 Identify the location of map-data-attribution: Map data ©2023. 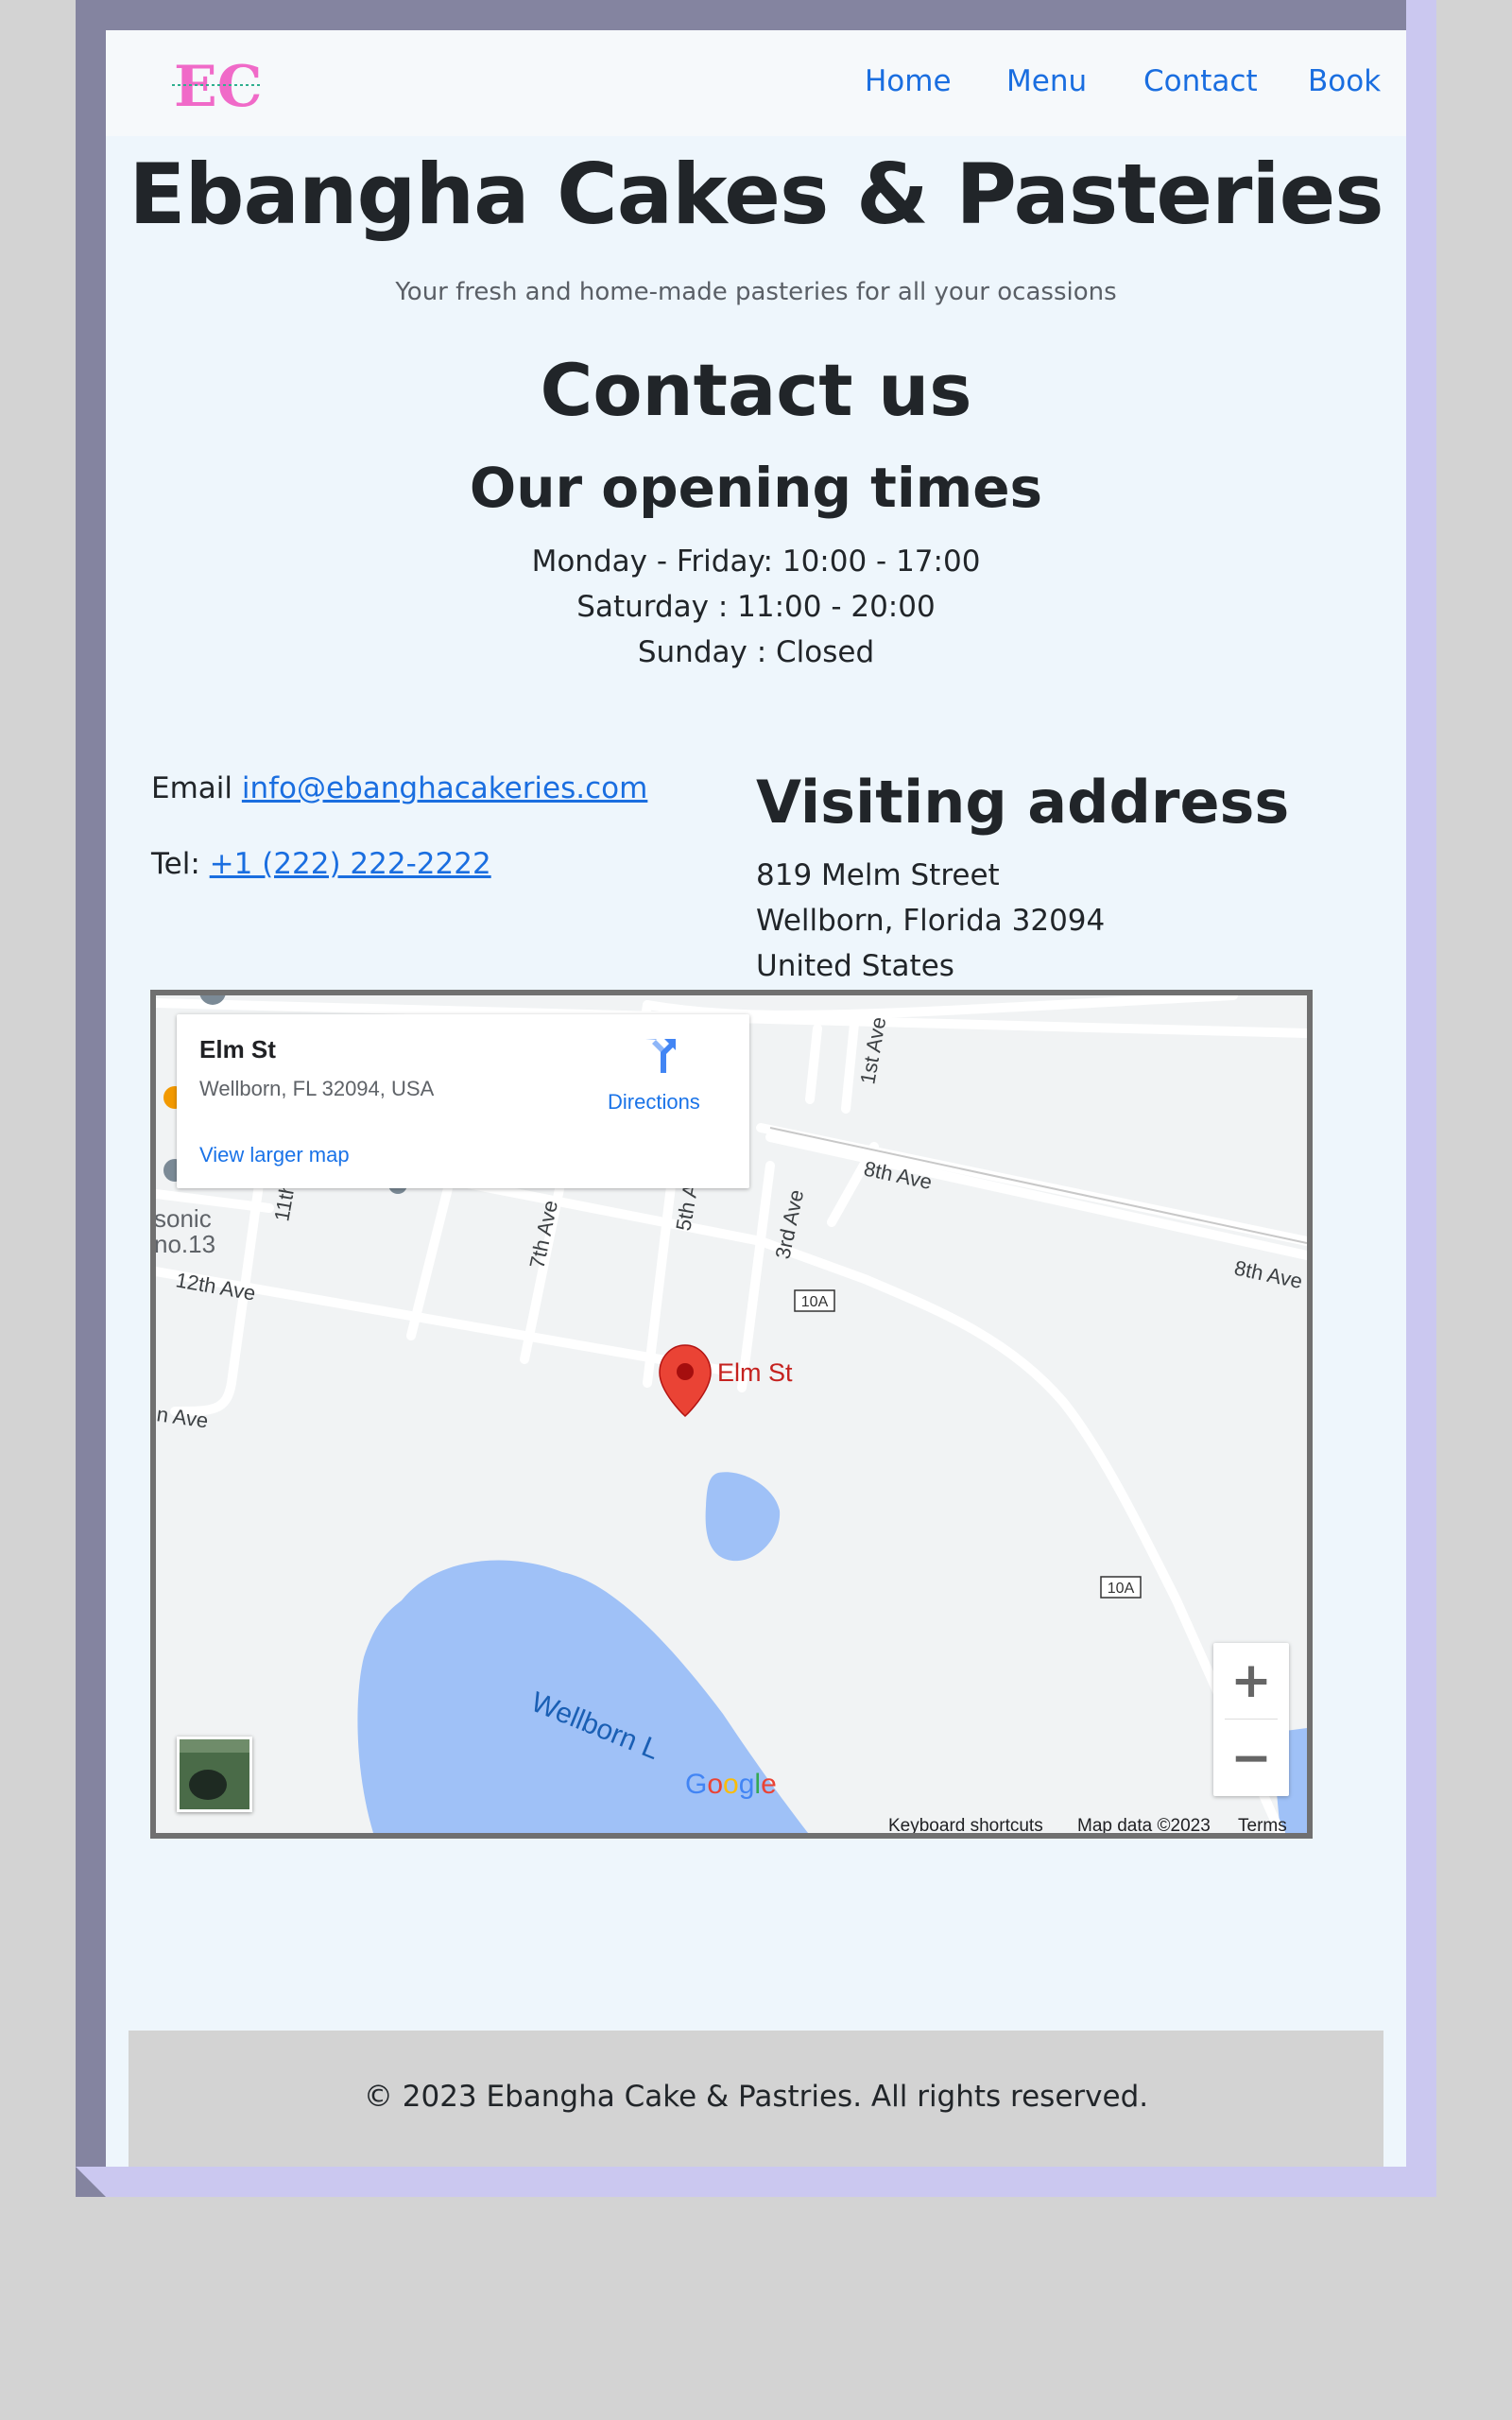
(1144, 1826).